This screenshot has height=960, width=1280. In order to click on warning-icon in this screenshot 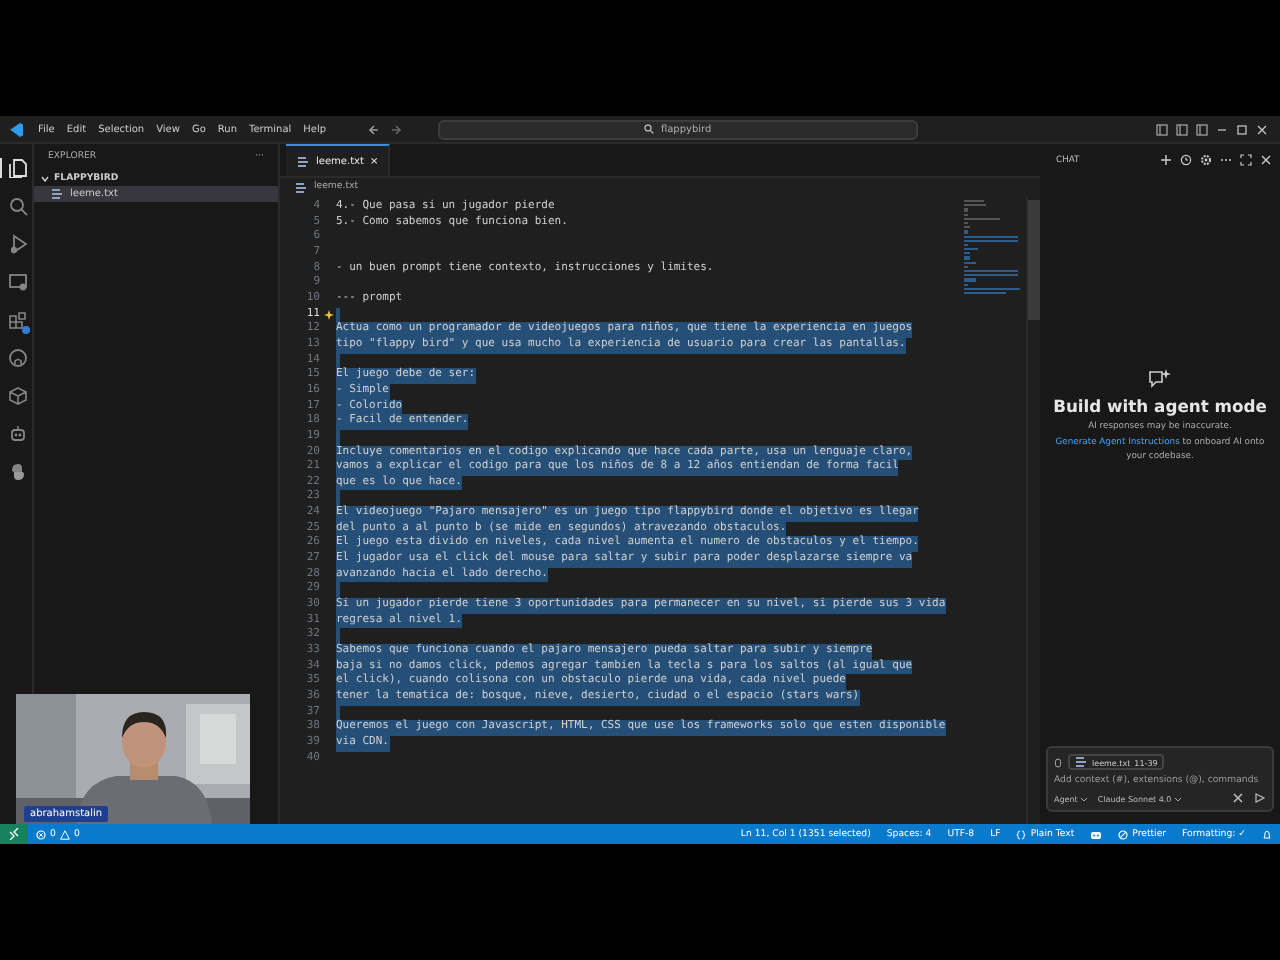, I will do `click(64, 834)`.